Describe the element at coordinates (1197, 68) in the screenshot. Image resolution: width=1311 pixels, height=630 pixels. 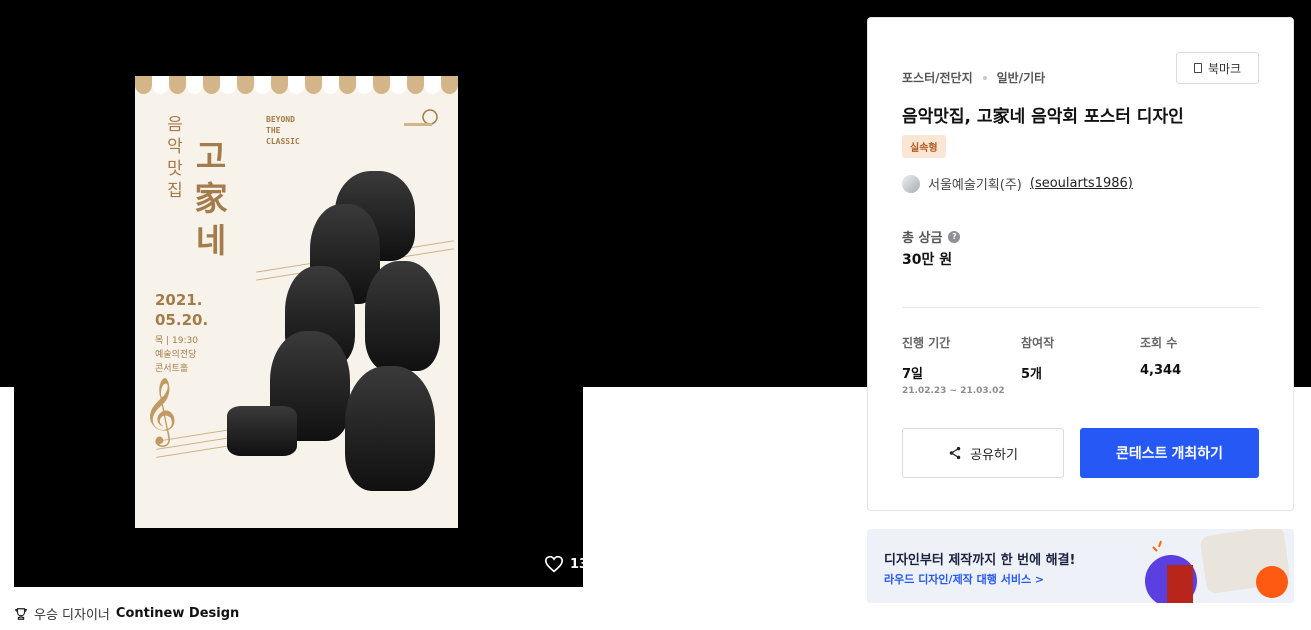
I see `bookmark-icon` at that location.